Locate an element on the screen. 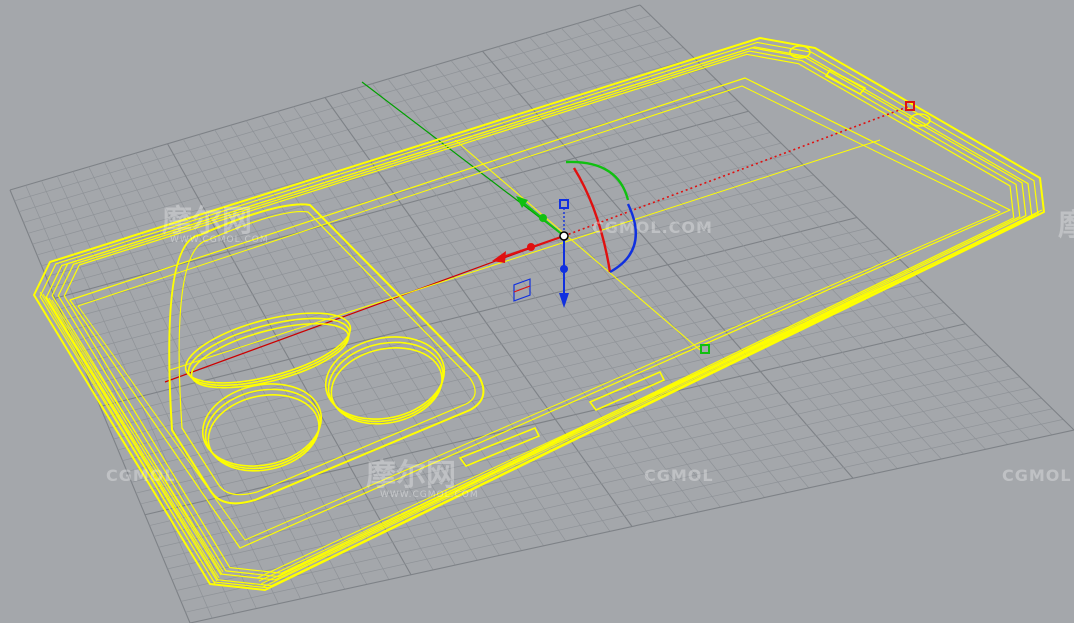 The height and width of the screenshot is (623, 1074). gizmo-rotate-x-arc is located at coordinates (592, 220).